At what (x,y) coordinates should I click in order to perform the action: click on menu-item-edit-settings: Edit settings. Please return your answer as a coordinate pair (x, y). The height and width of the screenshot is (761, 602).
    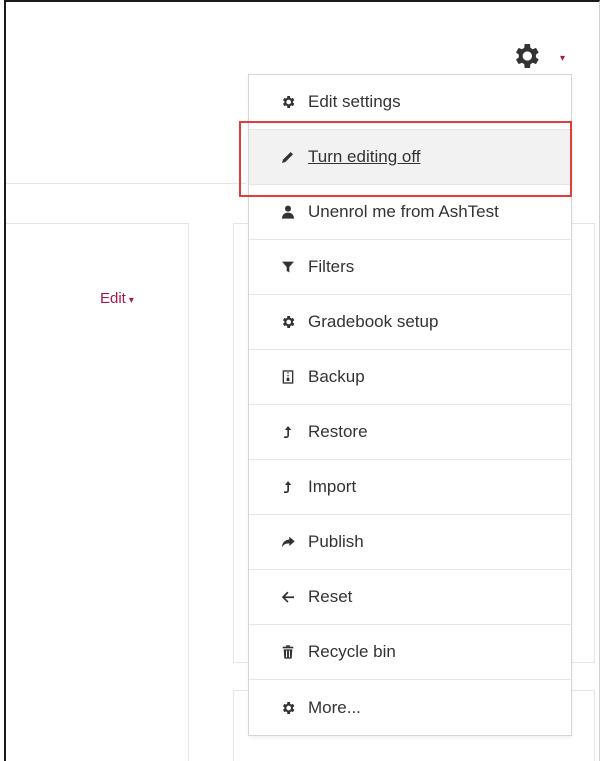
    Looking at the image, I should click on (410, 102).